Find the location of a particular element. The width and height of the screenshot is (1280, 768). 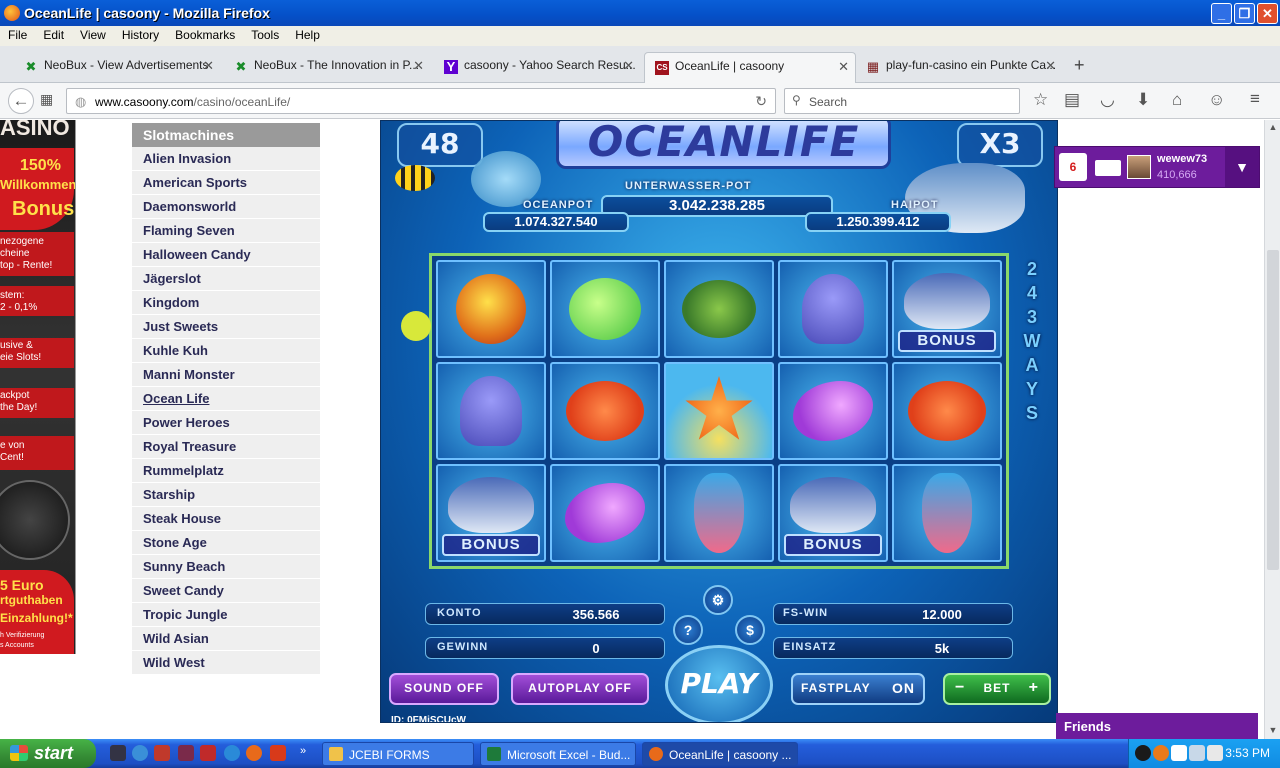

menu-tools: Tools is located at coordinates (265, 36).